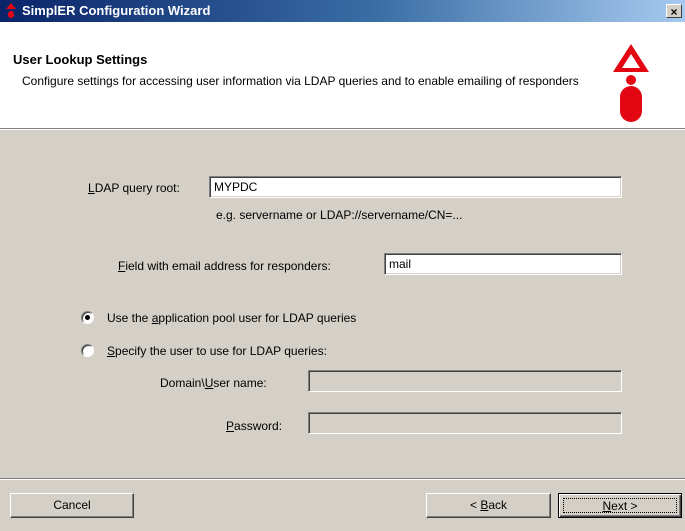  I want to click on simpler-logo-icon, so click(11, 10).